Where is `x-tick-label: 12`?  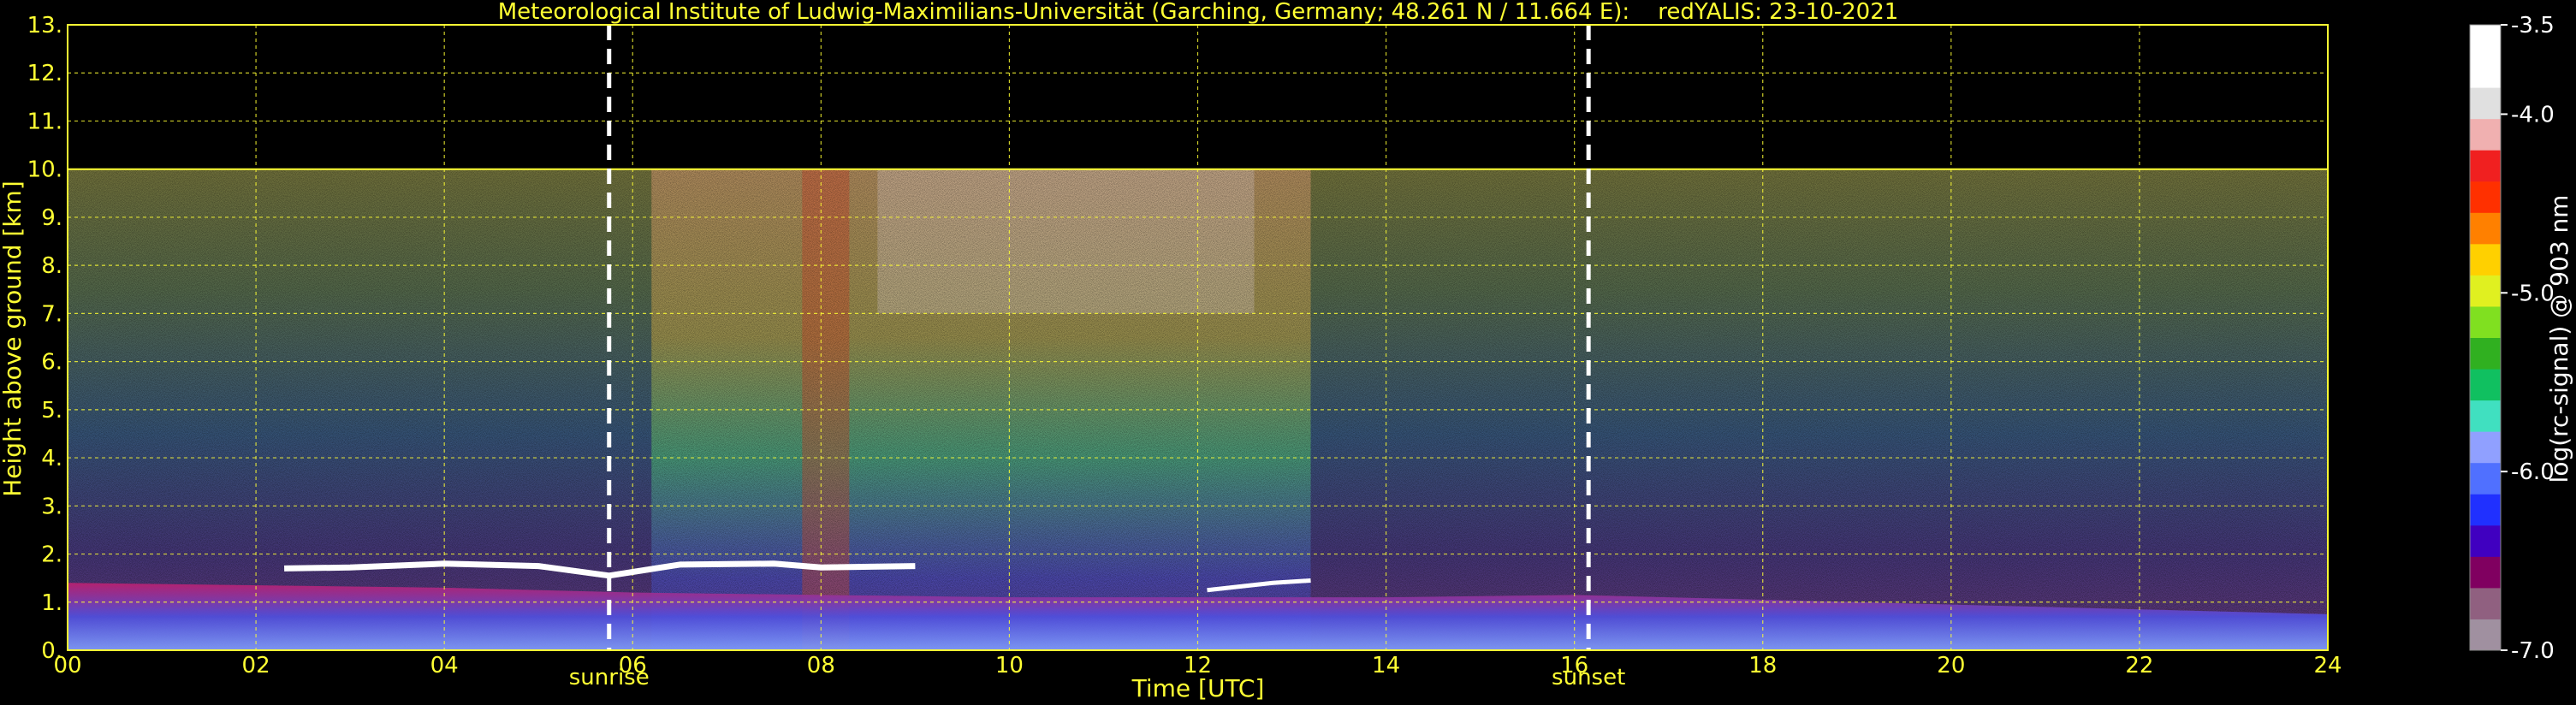
x-tick-label: 12 is located at coordinates (1198, 665).